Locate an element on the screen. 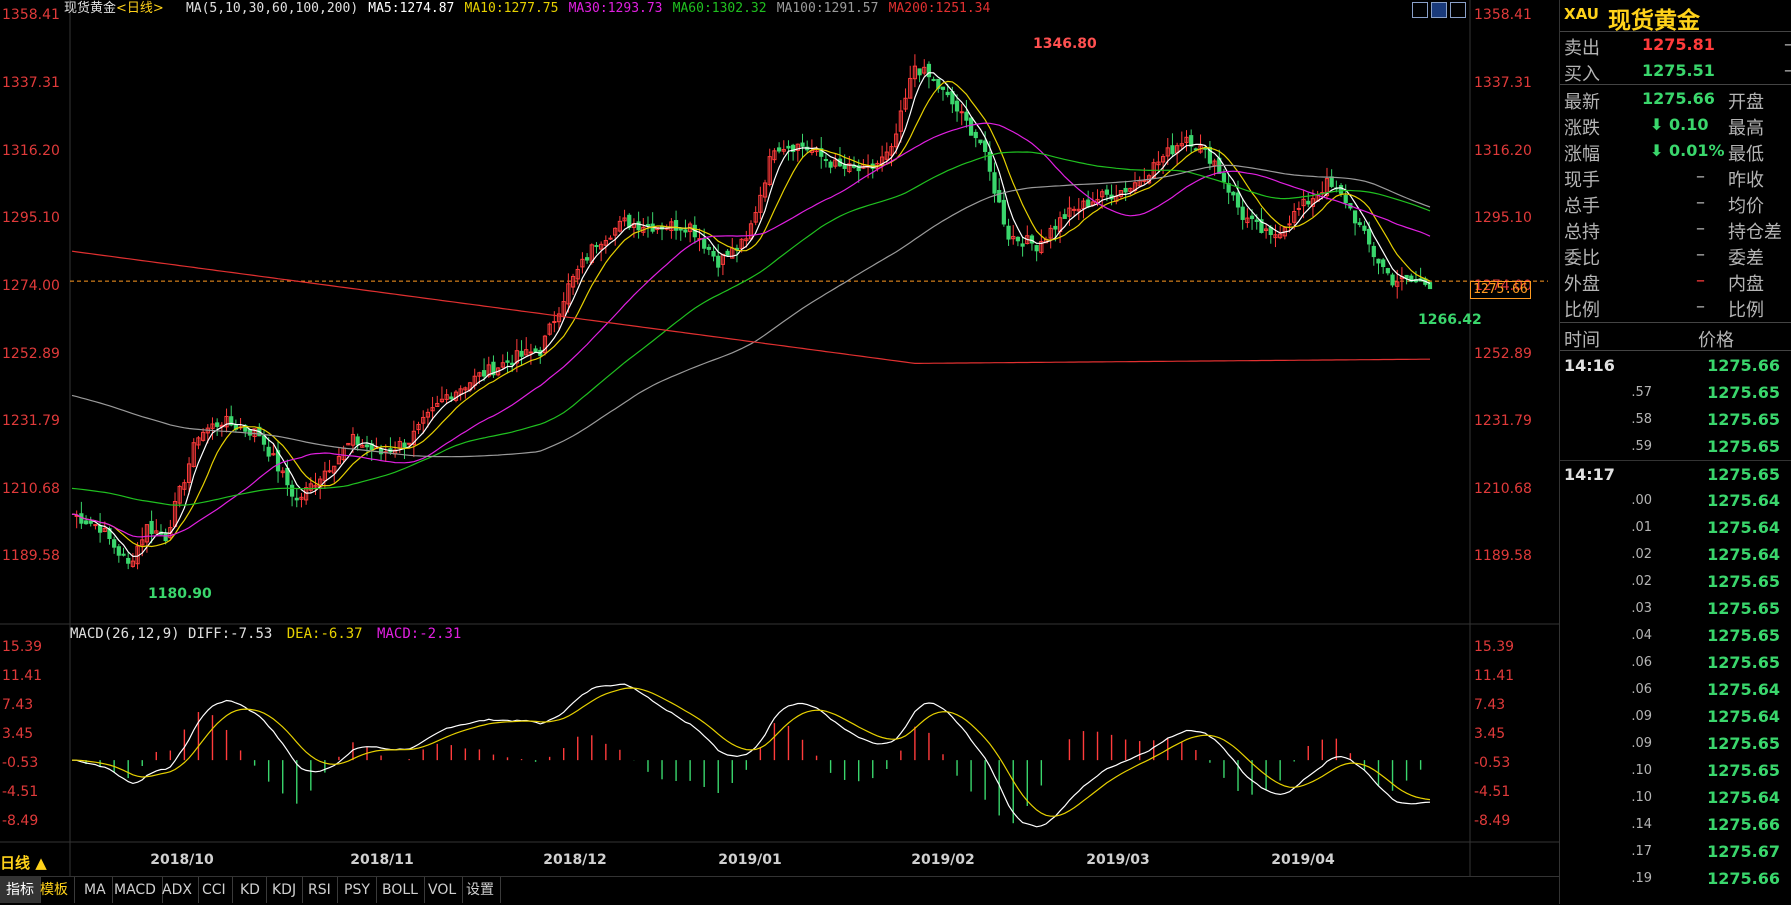 This screenshot has width=1791, height=905. tab-9: PSY is located at coordinates (357, 890).